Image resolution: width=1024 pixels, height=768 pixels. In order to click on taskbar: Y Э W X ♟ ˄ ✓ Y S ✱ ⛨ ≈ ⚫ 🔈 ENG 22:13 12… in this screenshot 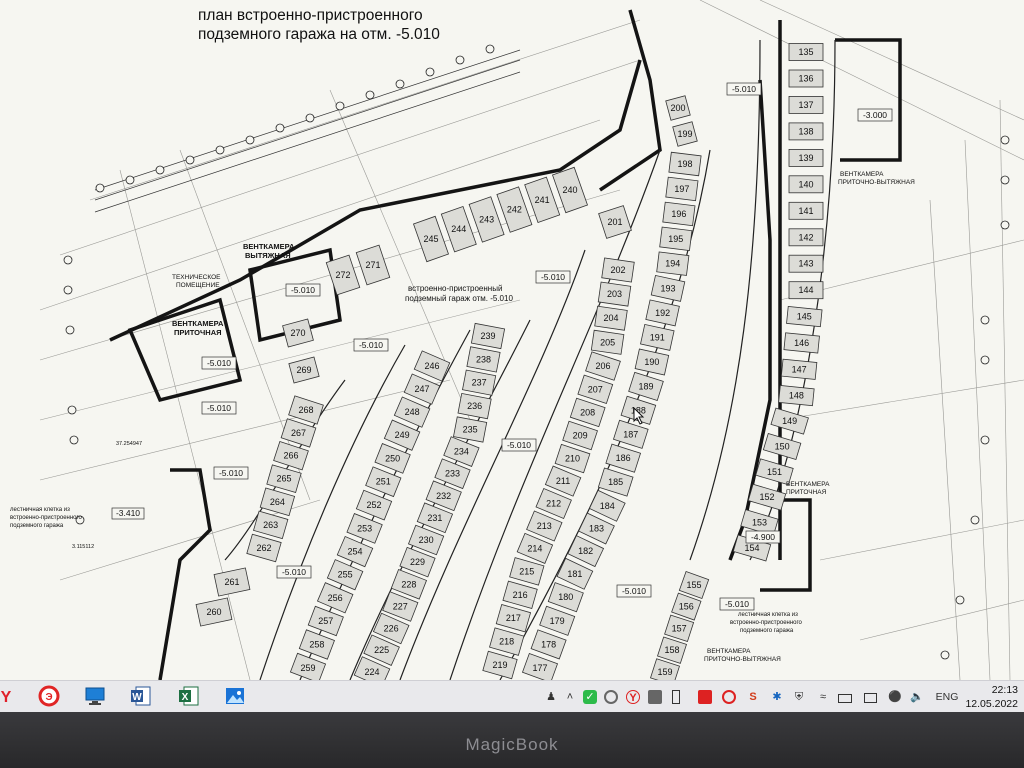, I will do `click(512, 696)`.